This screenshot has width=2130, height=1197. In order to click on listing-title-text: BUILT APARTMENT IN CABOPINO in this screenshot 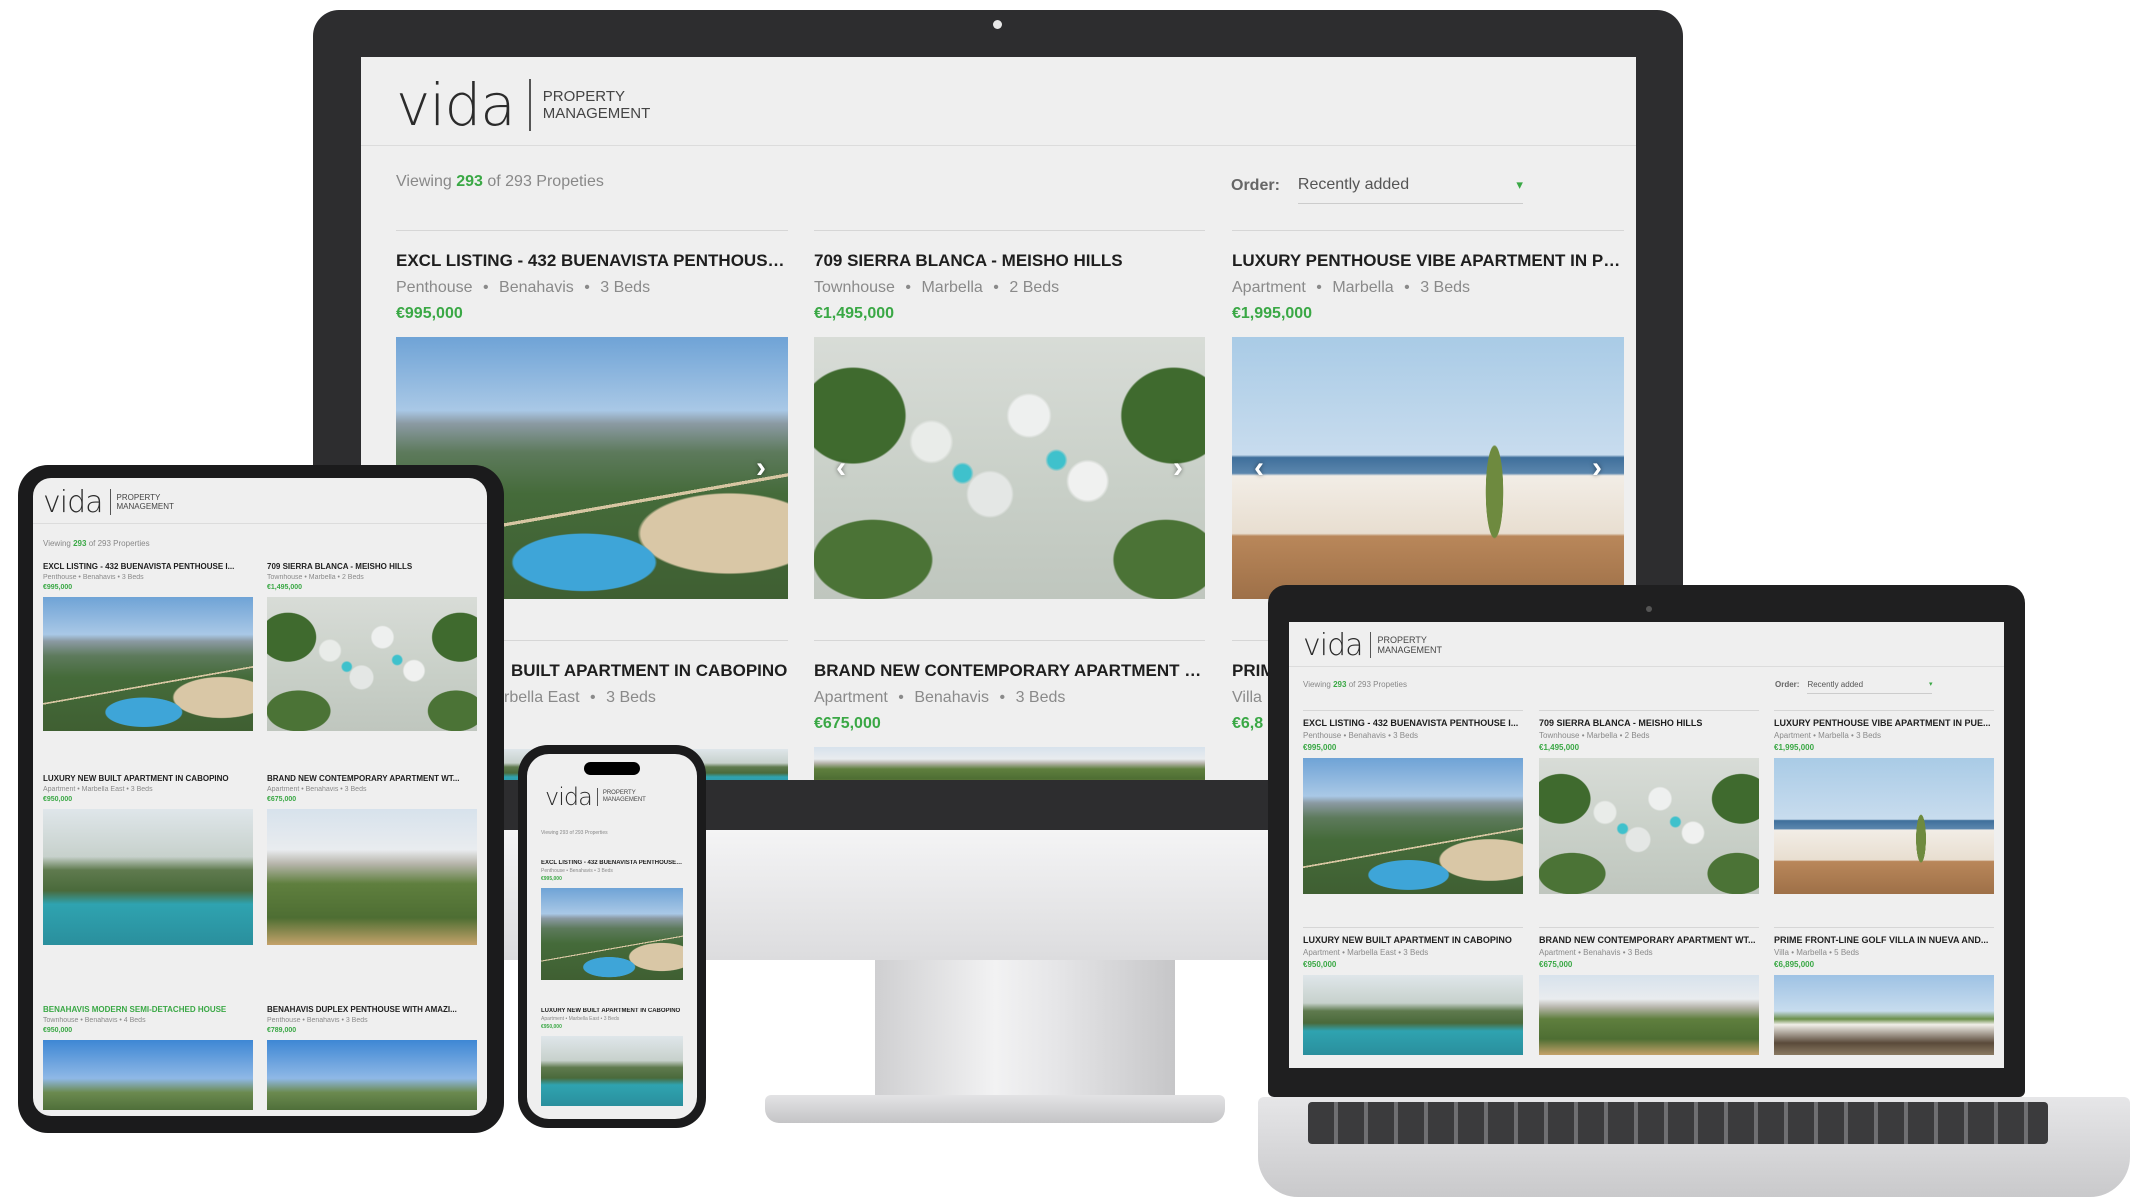, I will do `click(649, 670)`.